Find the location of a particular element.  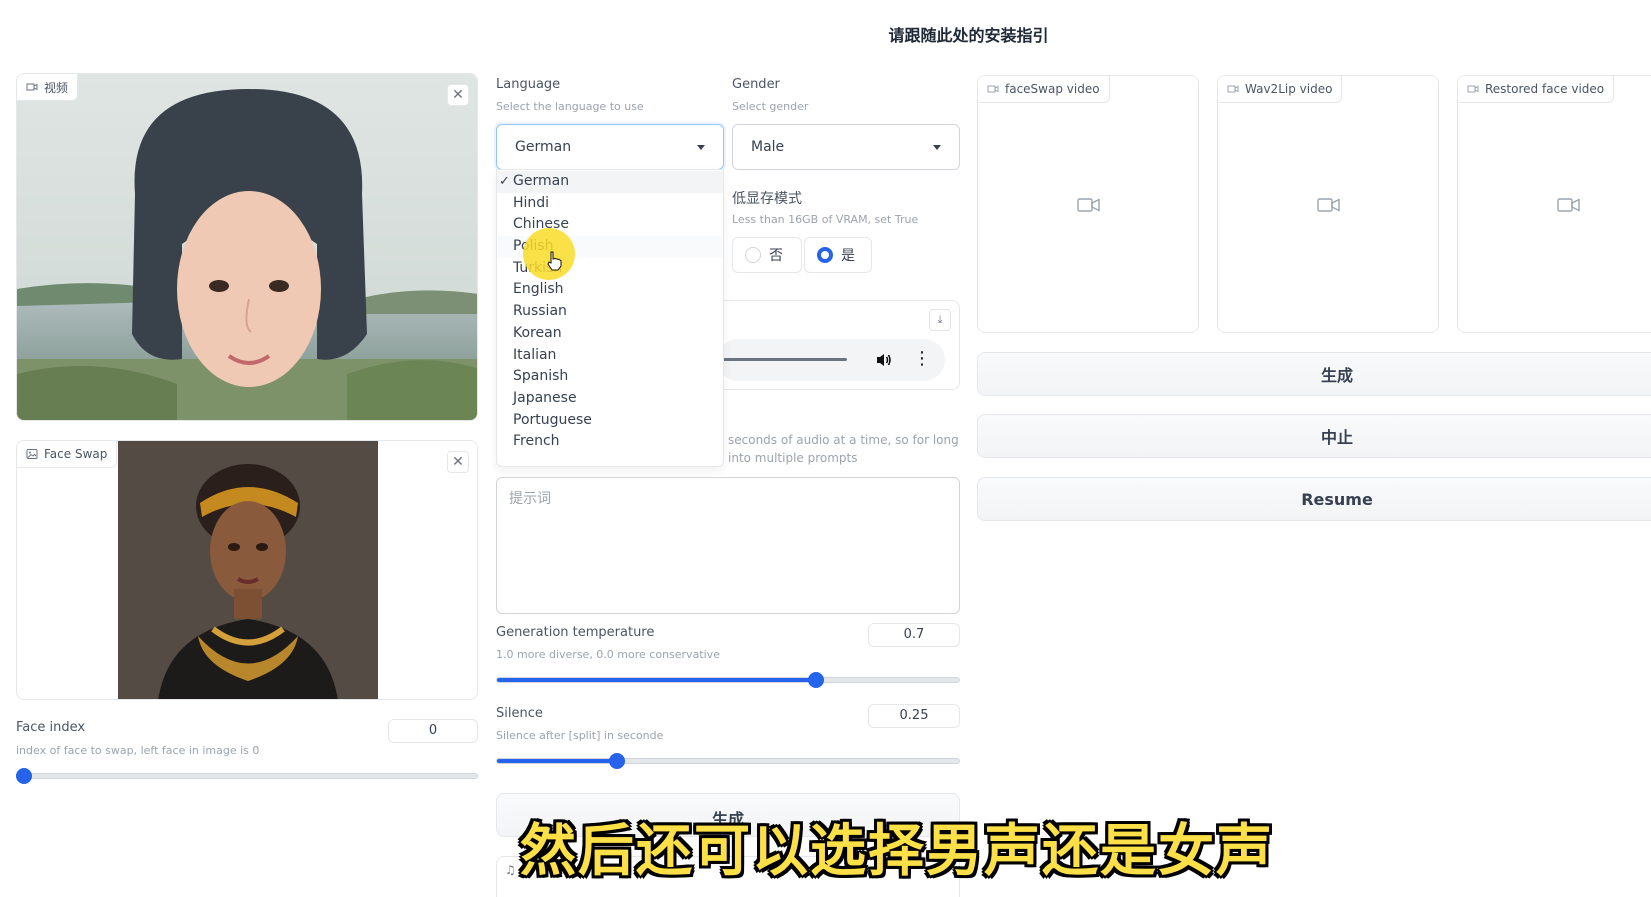

face-index-label: Face index is located at coordinates (51, 727).